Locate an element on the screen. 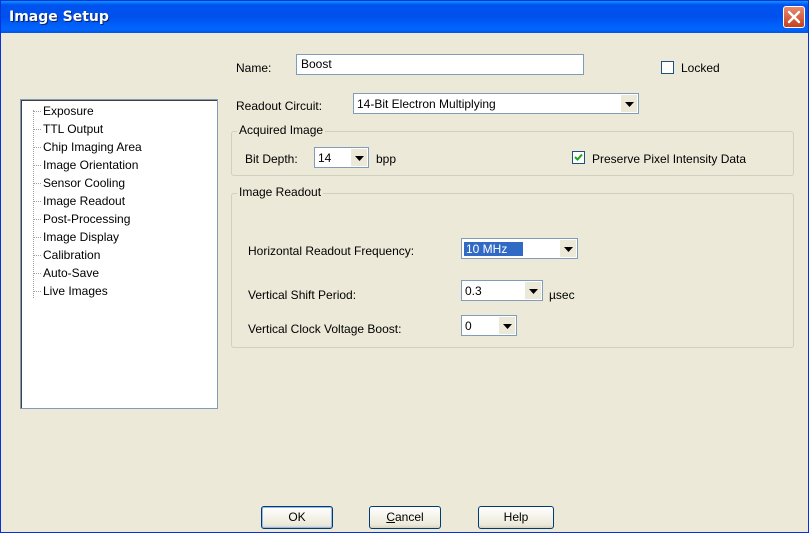 The height and width of the screenshot is (533, 809). preserve-intensity-checkbox is located at coordinates (578, 157).